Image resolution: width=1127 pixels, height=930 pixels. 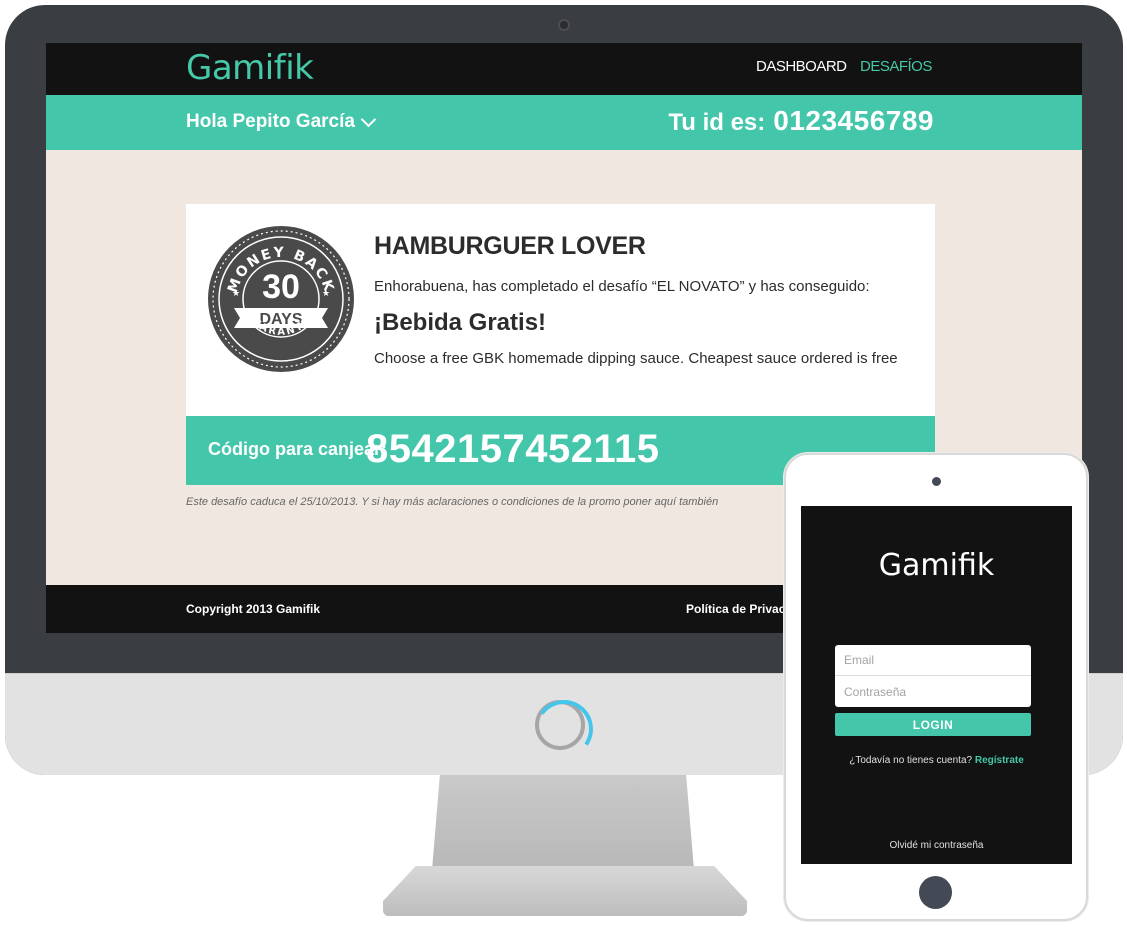 I want to click on login-form, so click(x=933, y=676).